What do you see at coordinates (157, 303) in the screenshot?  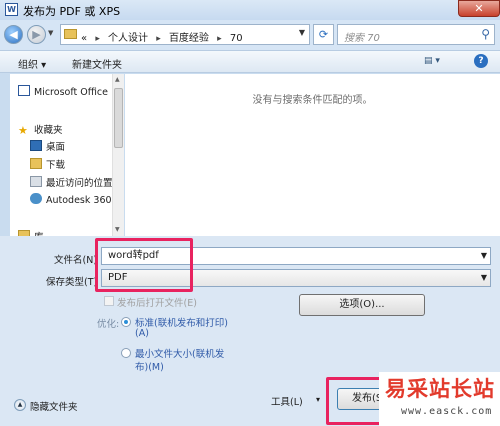 I see `open-after-publish-label: 发布后打开文件(E)` at bounding box center [157, 303].